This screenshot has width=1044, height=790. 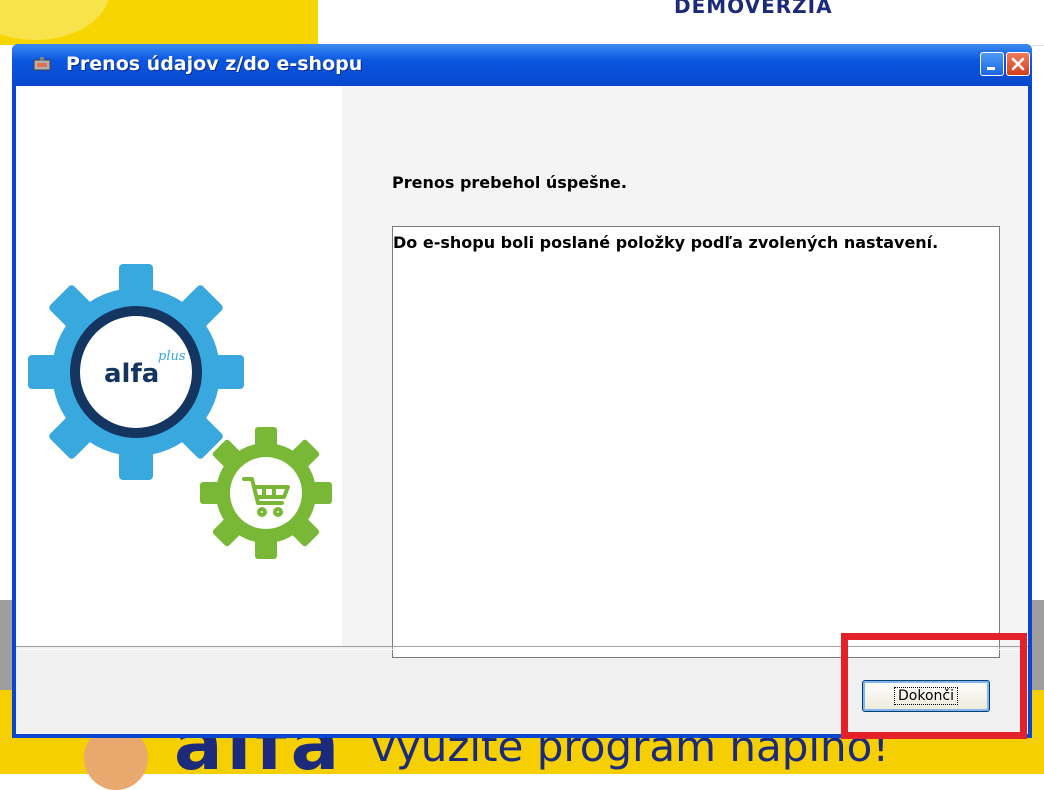 I want to click on minimize-button, so click(x=992, y=64).